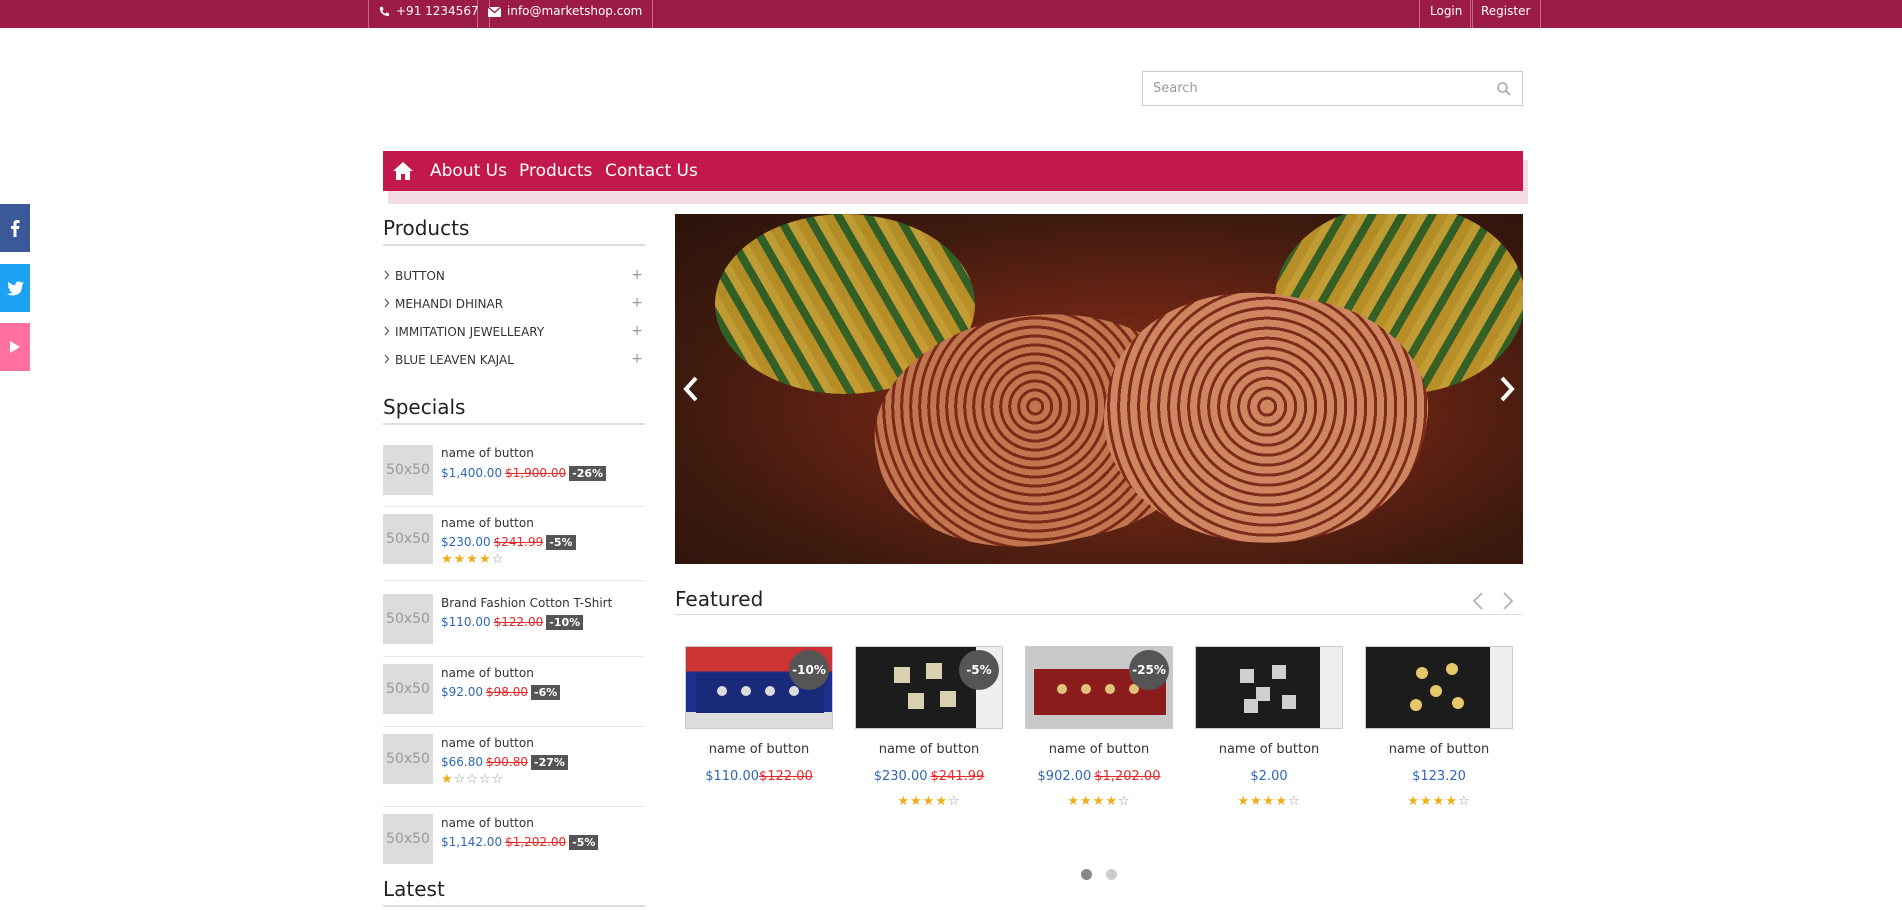 The image size is (1902, 910). What do you see at coordinates (1439, 776) in the screenshot?
I see `product-prices: $123.20` at bounding box center [1439, 776].